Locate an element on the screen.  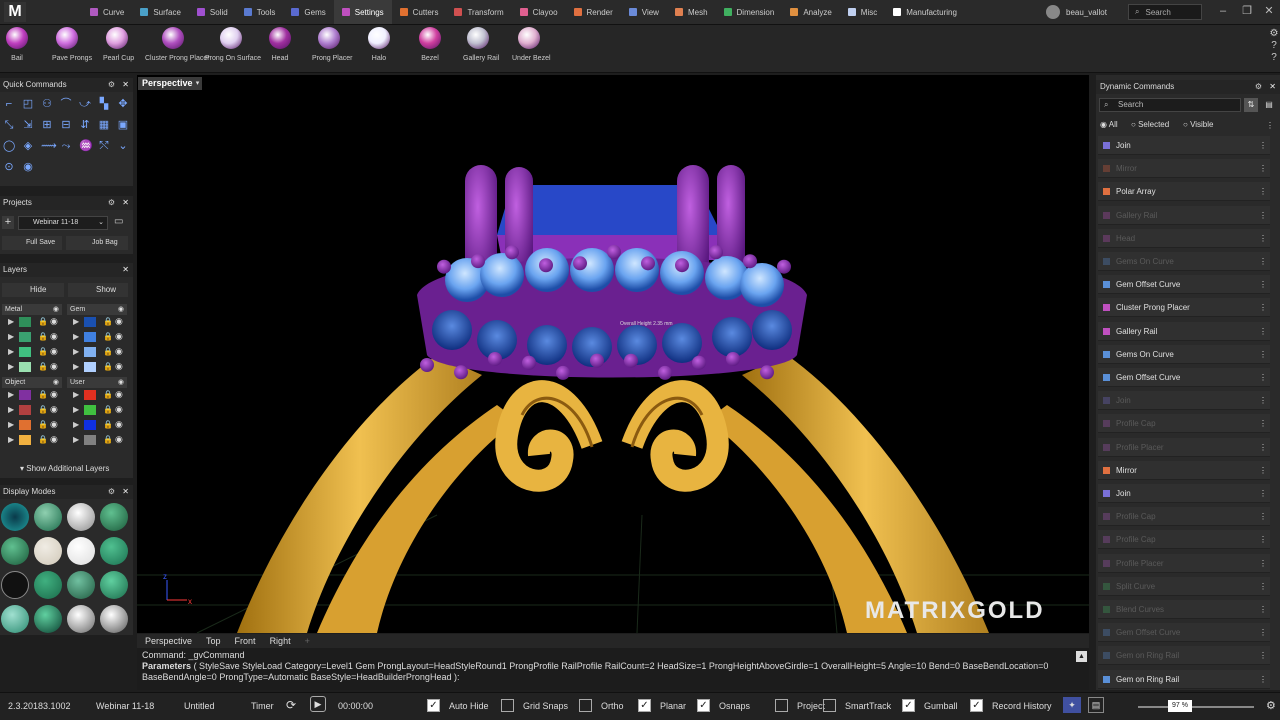
quick-command-icon: ▦ is located at coordinates (104, 125).